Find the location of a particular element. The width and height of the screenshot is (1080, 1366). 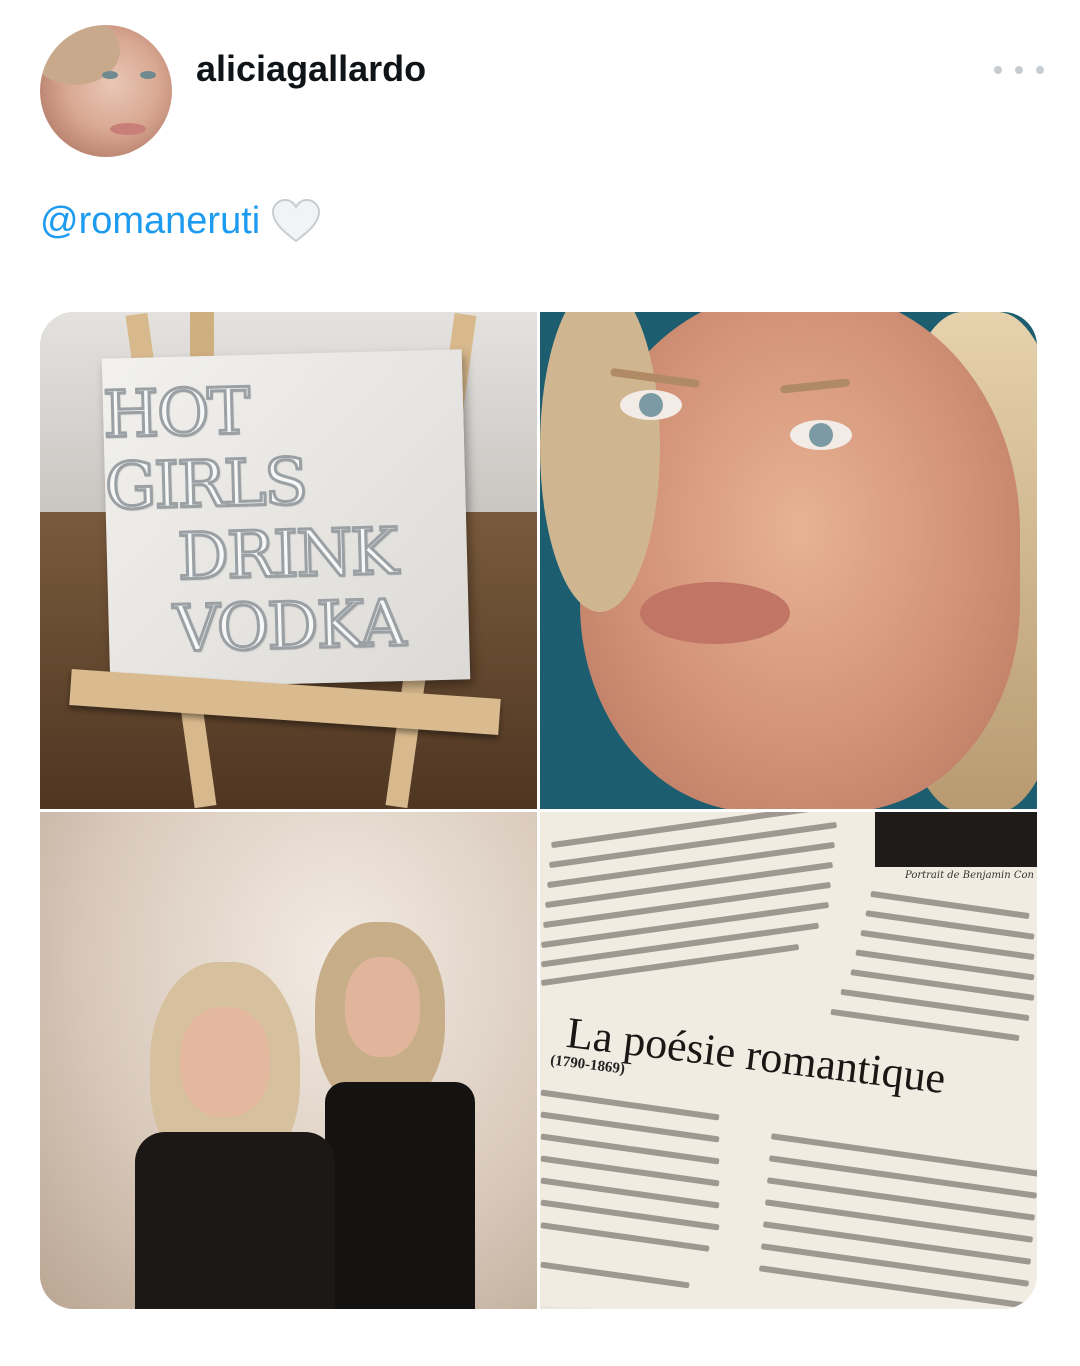

canvas-text-line: DRINK is located at coordinates (286, 555).